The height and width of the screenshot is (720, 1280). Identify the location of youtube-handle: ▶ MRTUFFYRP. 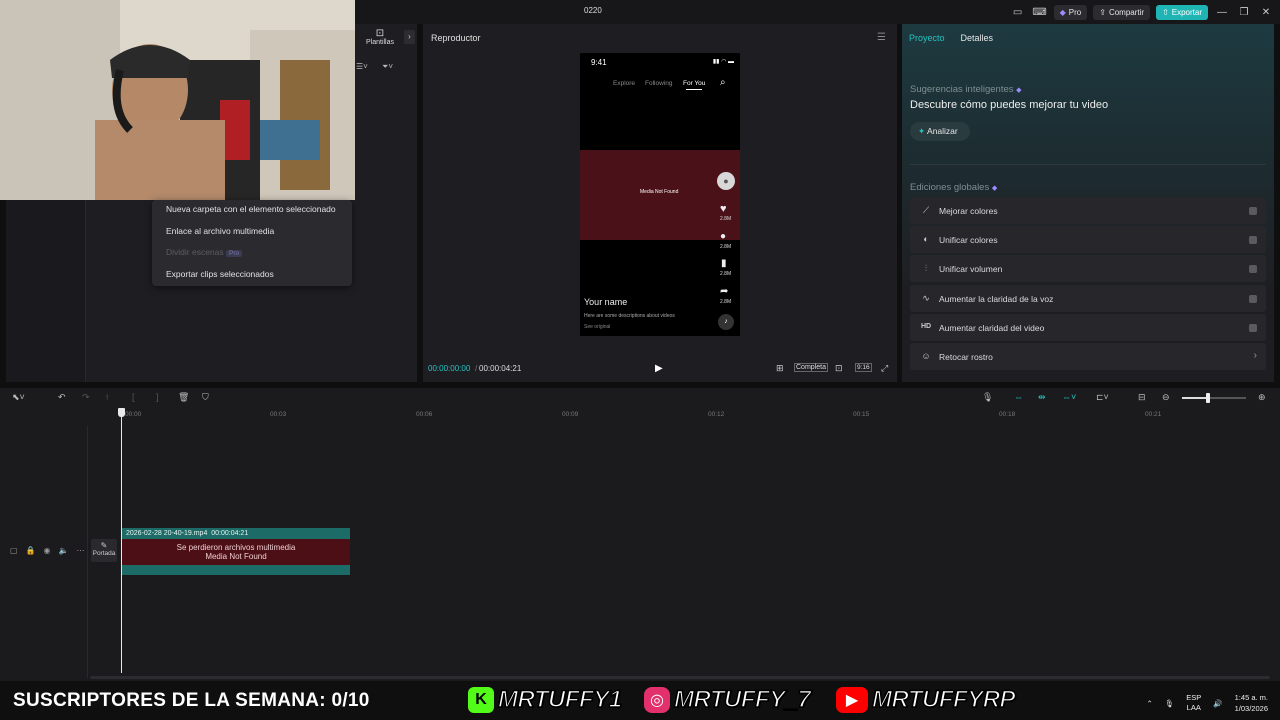
(926, 699).